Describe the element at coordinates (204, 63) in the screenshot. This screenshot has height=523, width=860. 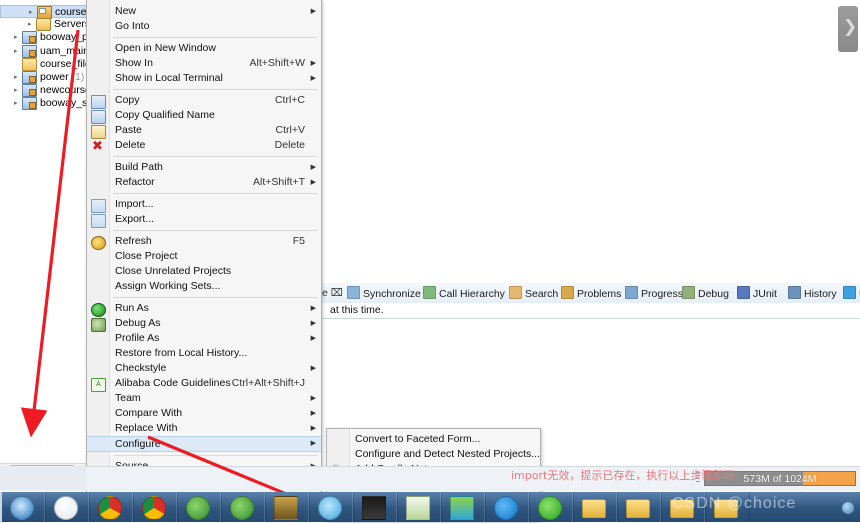
I see `menu-item-show-in: Show In Alt+Shift+W ▶` at that location.